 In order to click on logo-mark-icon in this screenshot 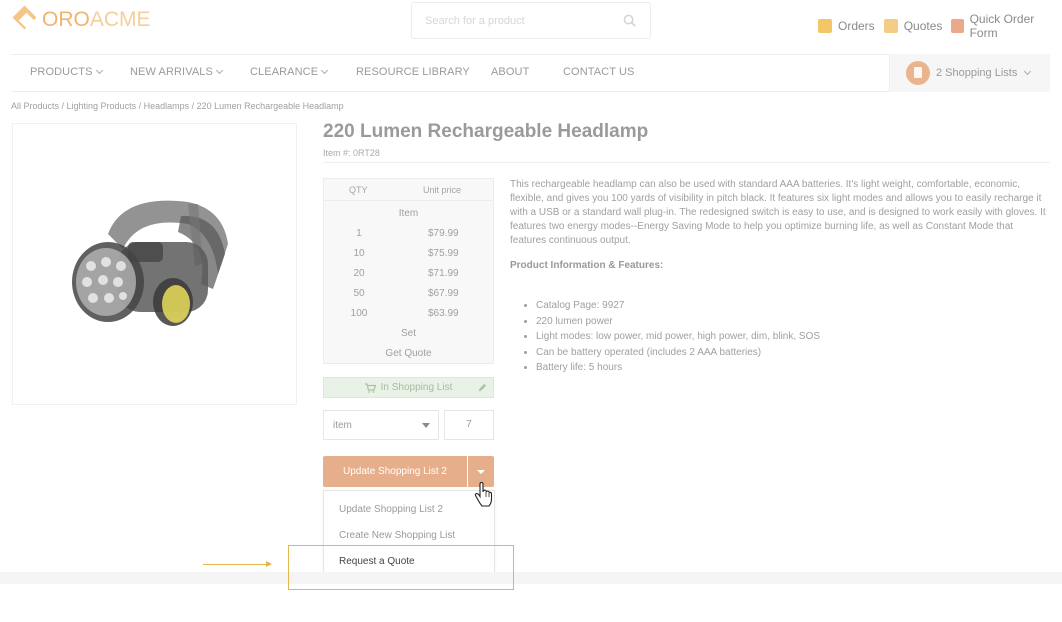, I will do `click(25, 19)`.